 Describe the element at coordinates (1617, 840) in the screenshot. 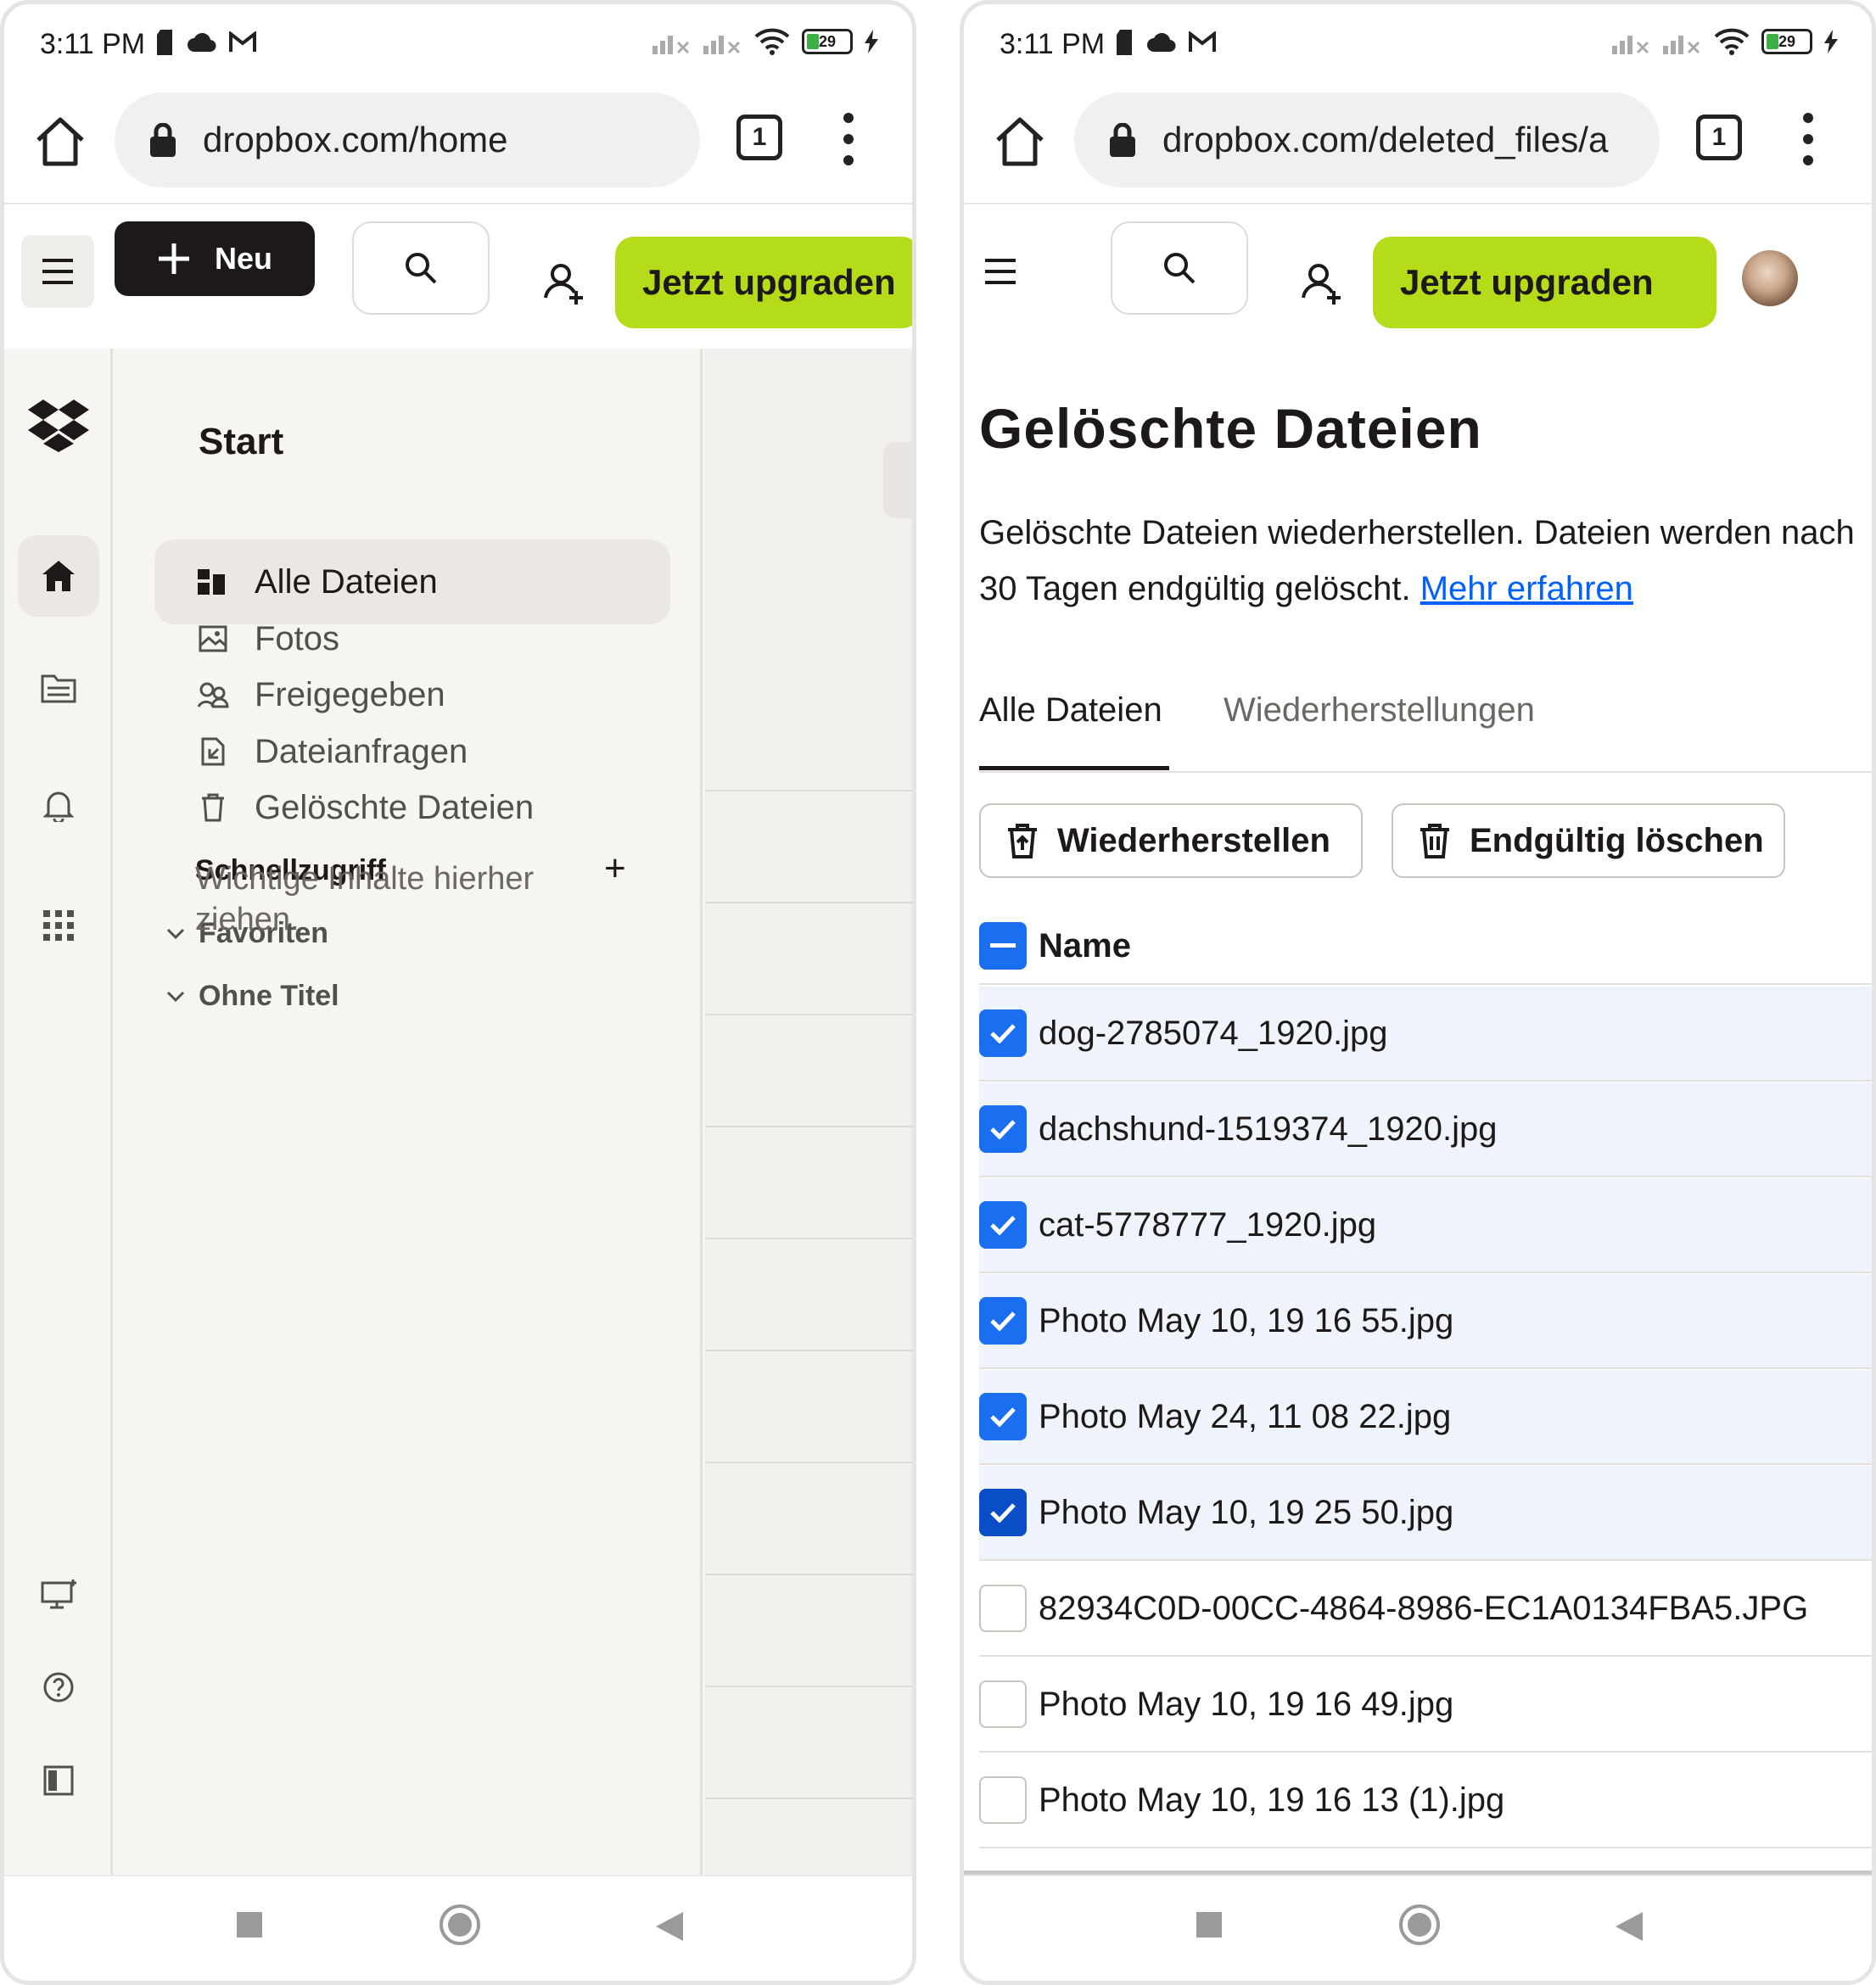

I see `delete-label: Endgültig löschen` at that location.